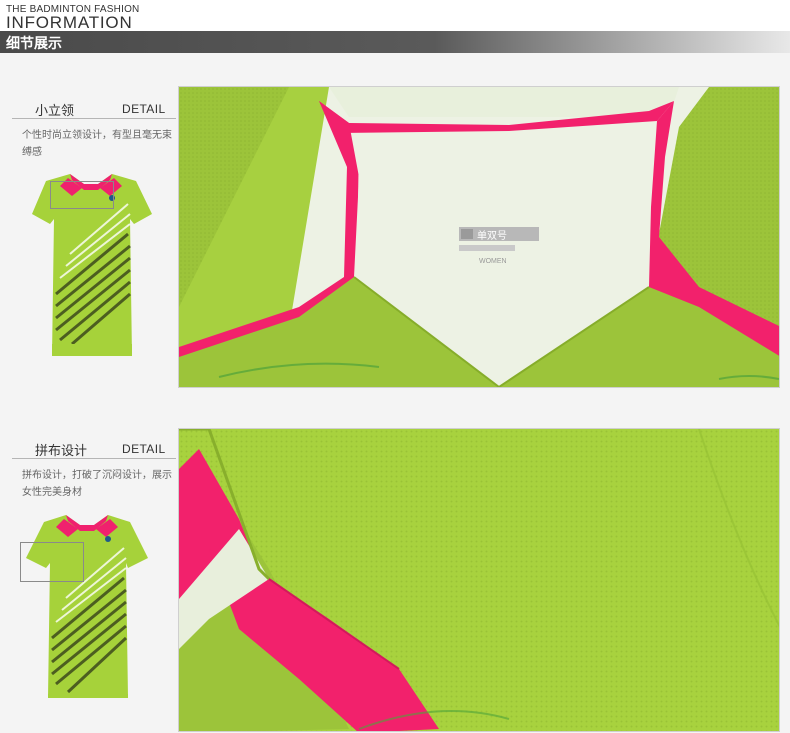 This screenshot has height=733, width=790. Describe the element at coordinates (493, 261) in the screenshot. I see `shirt-label-sub: WOMEN` at that location.